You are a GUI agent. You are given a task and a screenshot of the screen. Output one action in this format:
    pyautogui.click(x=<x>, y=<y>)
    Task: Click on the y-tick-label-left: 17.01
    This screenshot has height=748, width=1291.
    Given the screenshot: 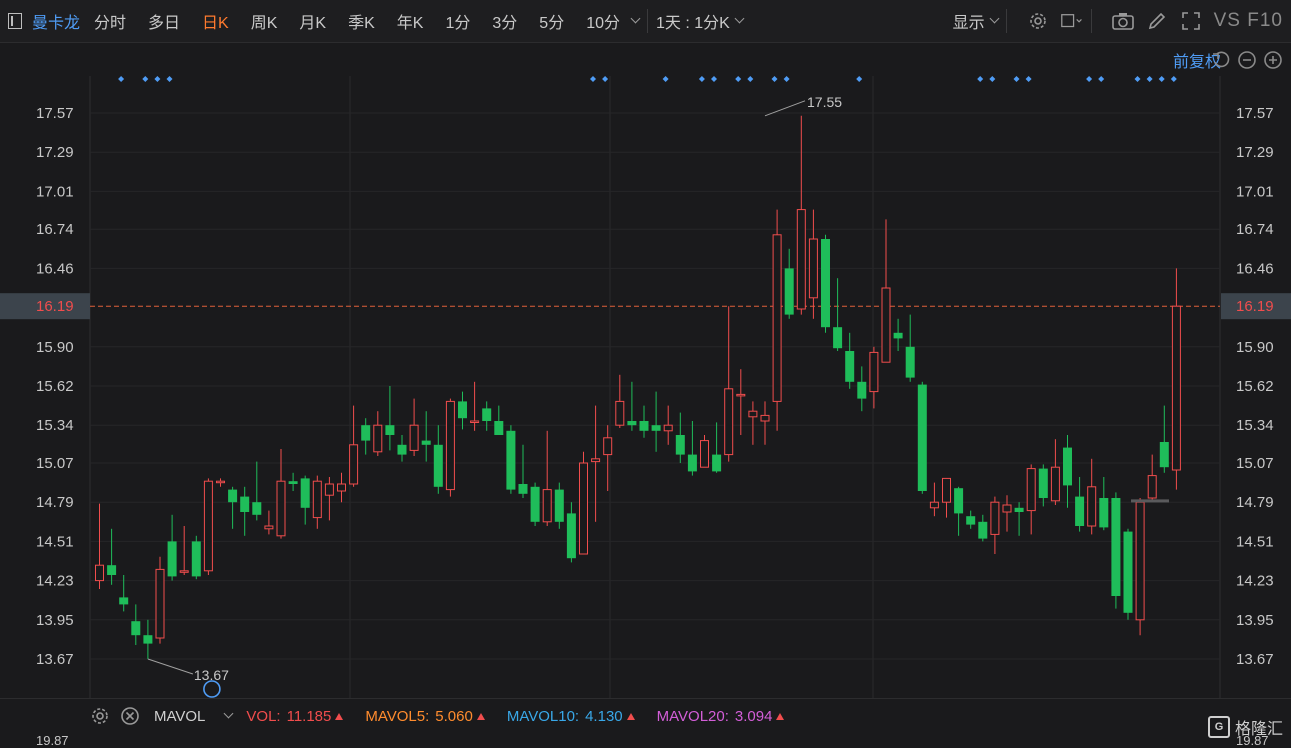 What is the action you would take?
    pyautogui.click(x=55, y=191)
    